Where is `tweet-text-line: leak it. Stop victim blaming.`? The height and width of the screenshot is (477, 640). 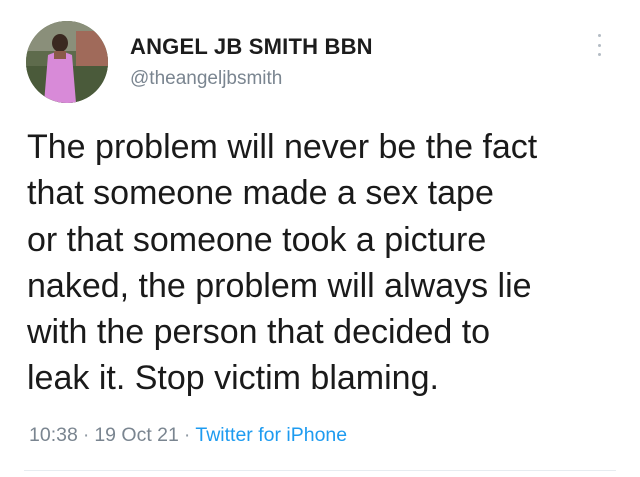 tweet-text-line: leak it. Stop victim blaming. is located at coordinates (233, 378).